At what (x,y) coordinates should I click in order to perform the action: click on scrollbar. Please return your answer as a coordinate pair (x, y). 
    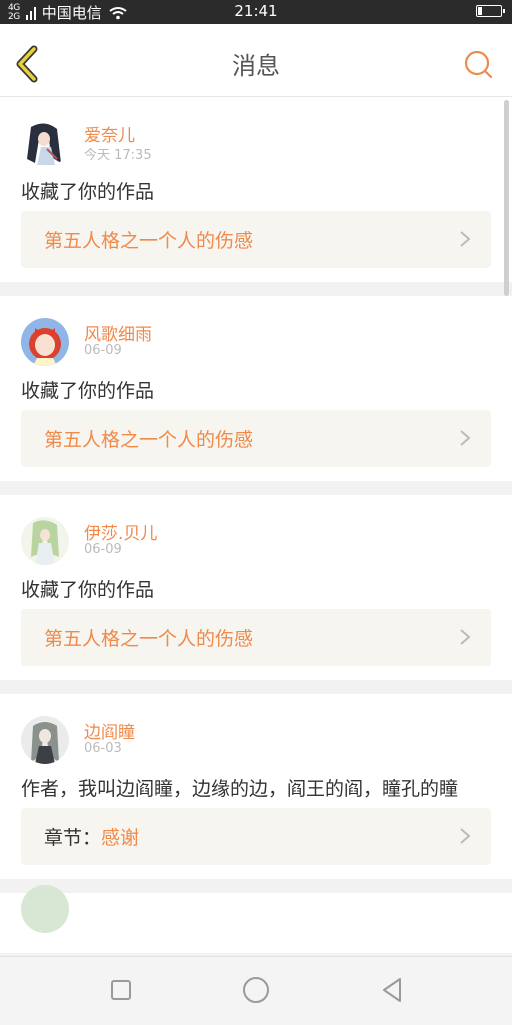
    Looking at the image, I should click on (506, 198).